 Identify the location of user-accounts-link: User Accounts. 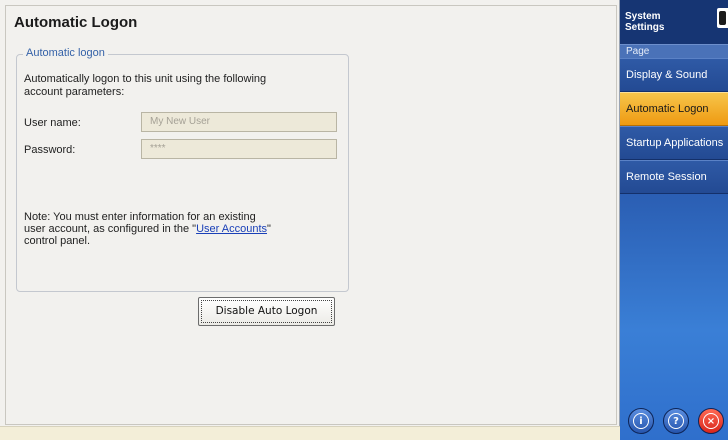
(231, 229).